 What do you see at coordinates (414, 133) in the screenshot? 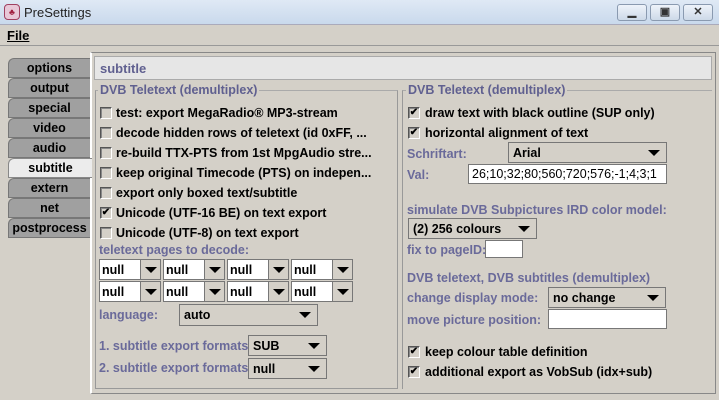
I see `halign-checkbox: ✔` at bounding box center [414, 133].